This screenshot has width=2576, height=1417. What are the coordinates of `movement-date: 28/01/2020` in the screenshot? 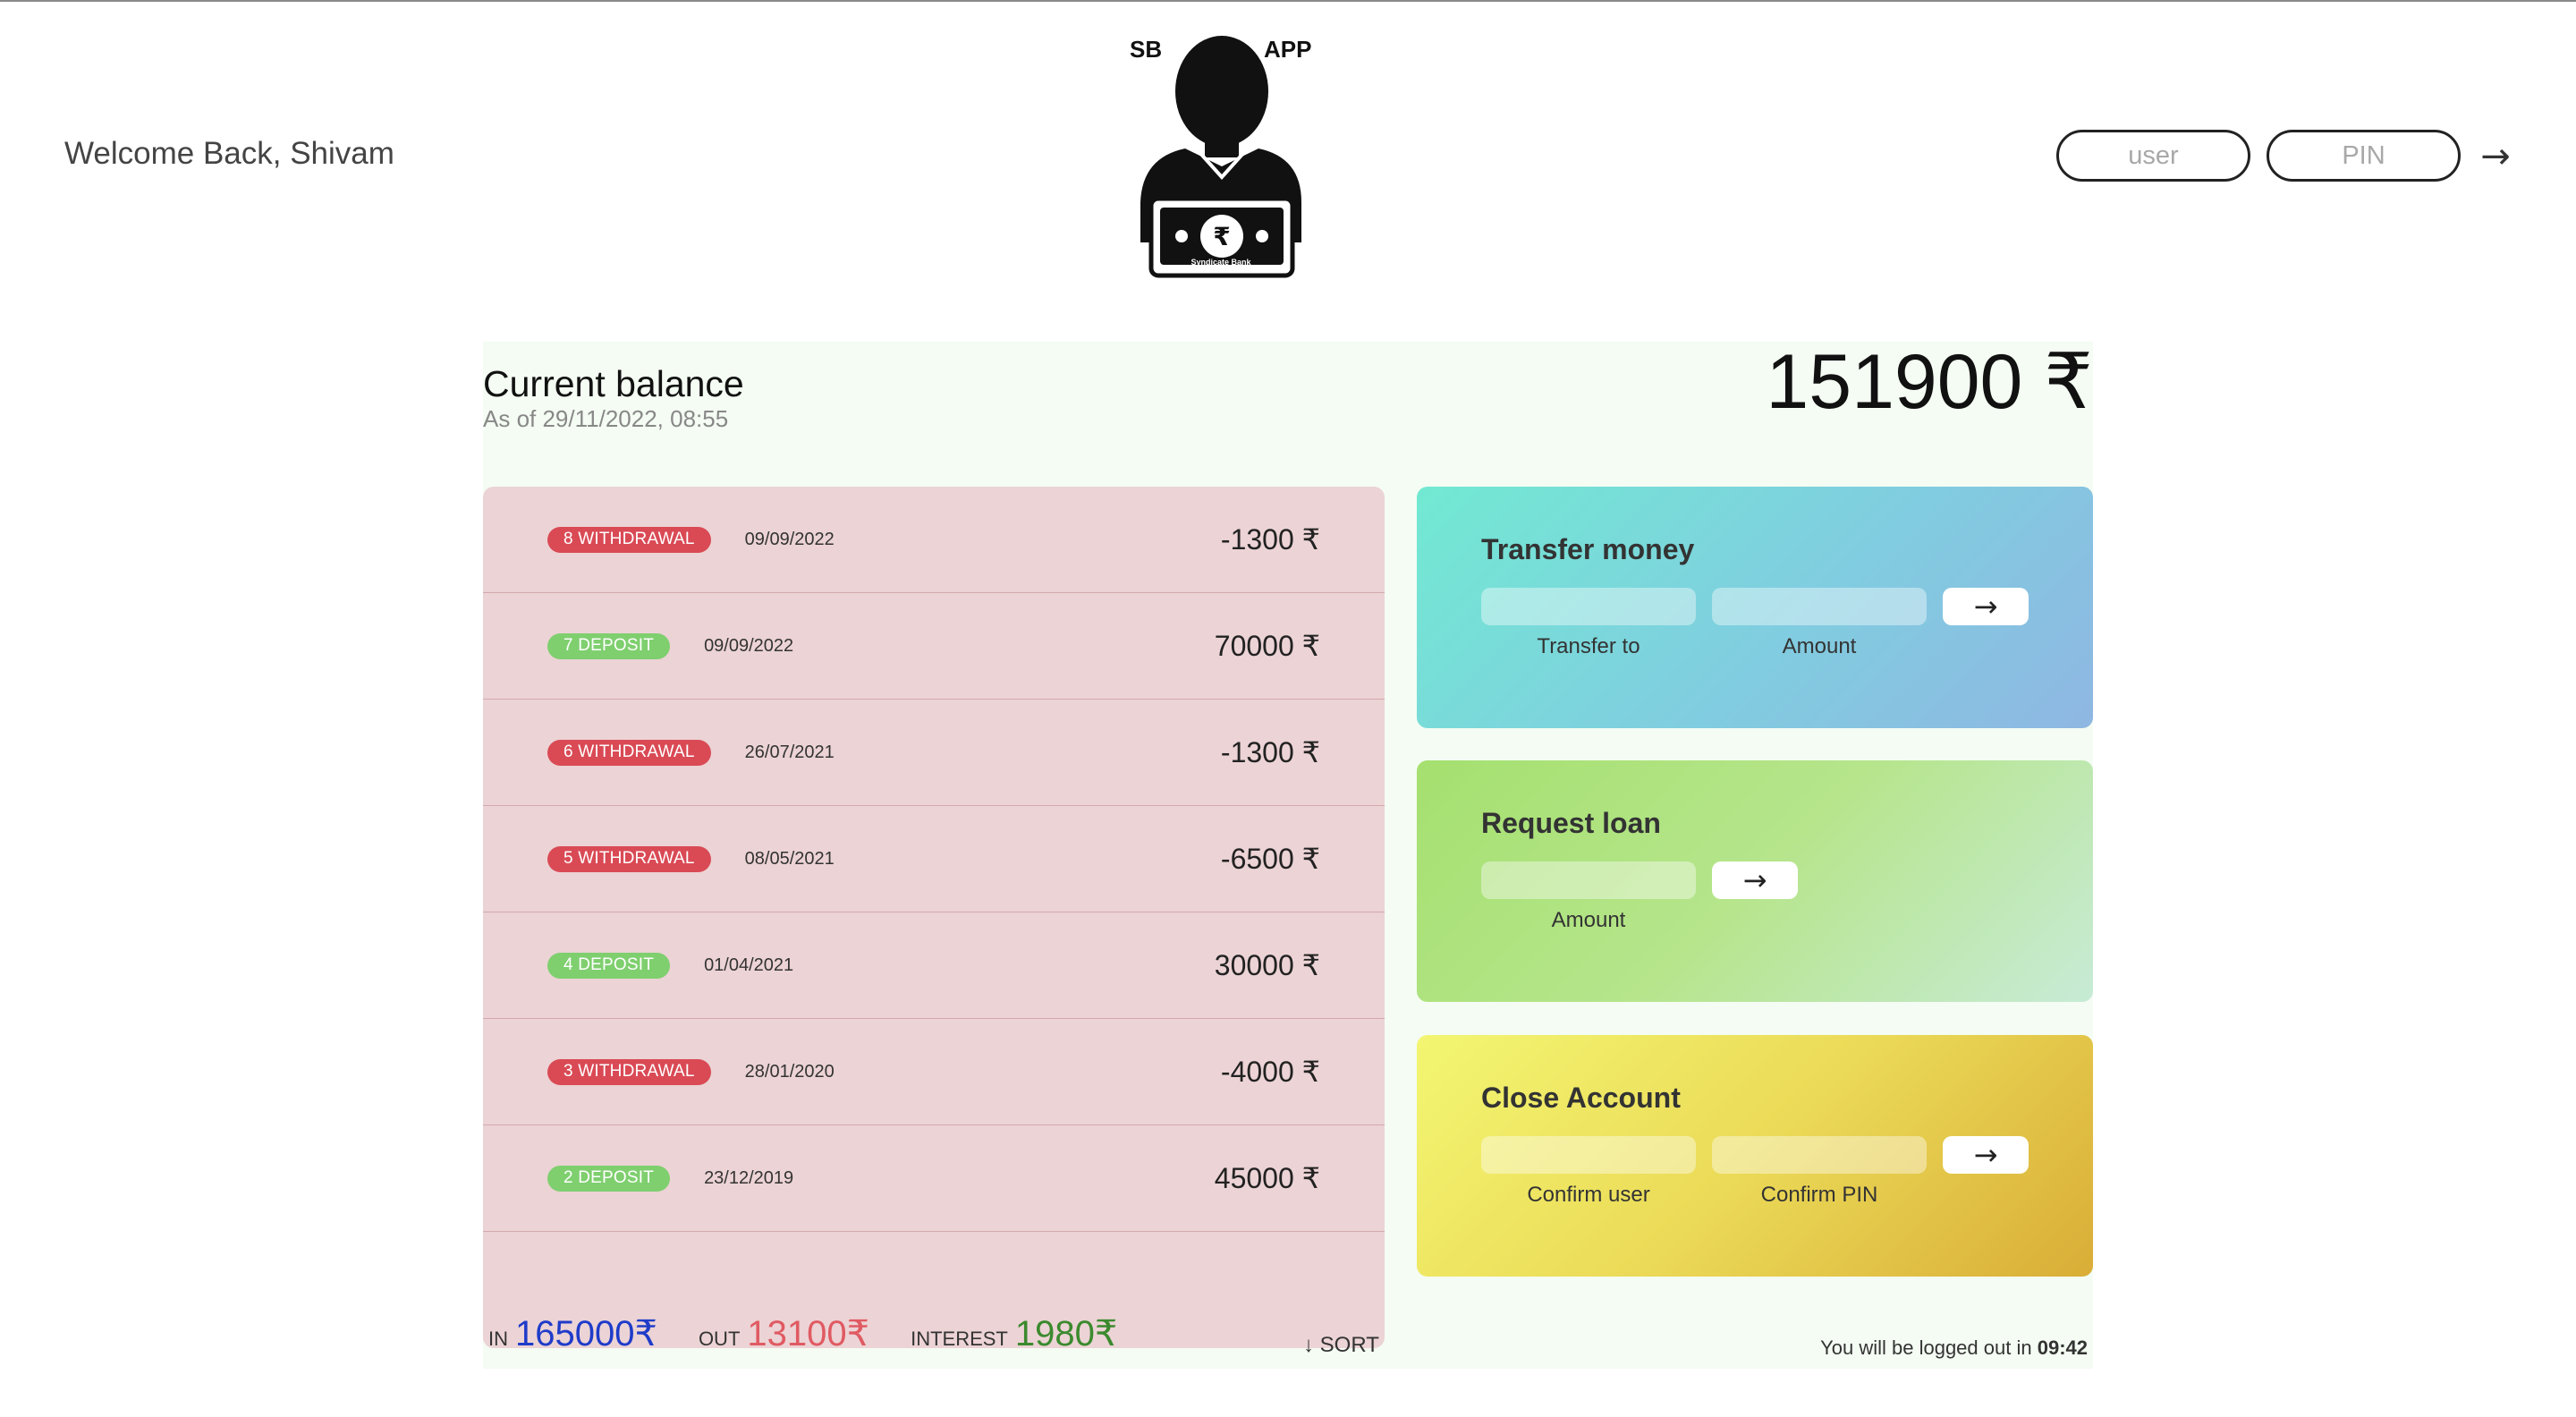 It's located at (789, 1071).